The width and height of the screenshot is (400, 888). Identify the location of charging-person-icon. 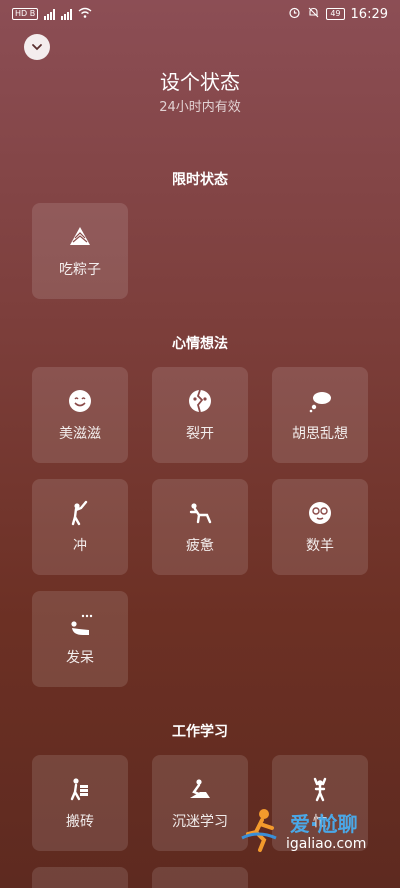
(80, 513).